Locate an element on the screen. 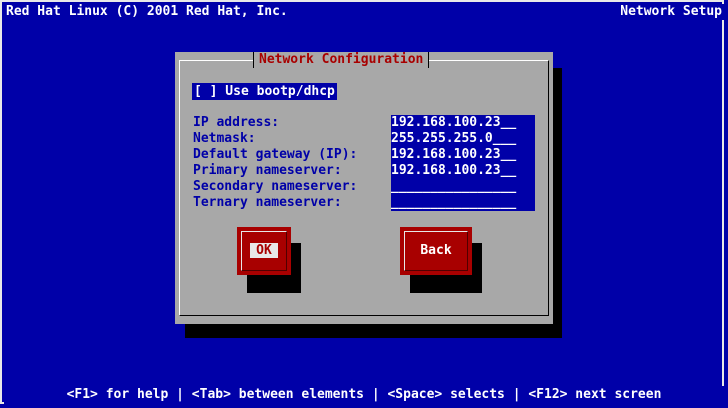  ip-address-label: IP address: is located at coordinates (236, 122).